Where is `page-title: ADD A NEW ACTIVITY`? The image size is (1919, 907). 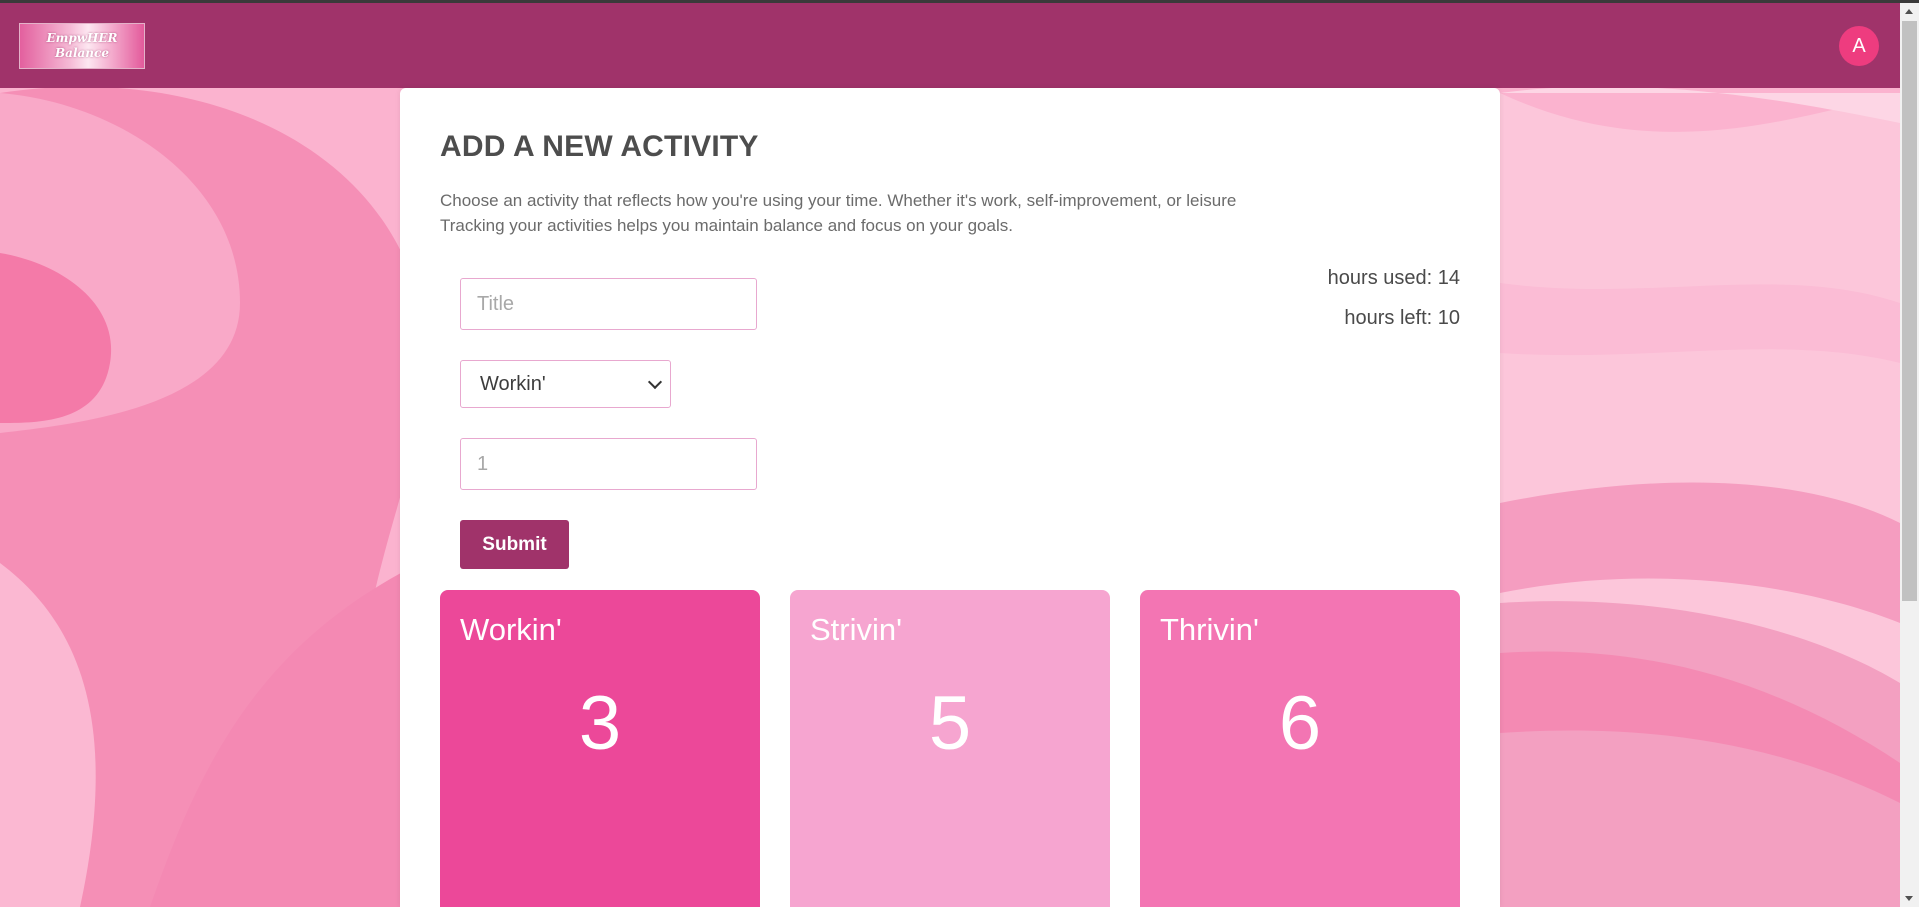 page-title: ADD A NEW ACTIVITY is located at coordinates (599, 146).